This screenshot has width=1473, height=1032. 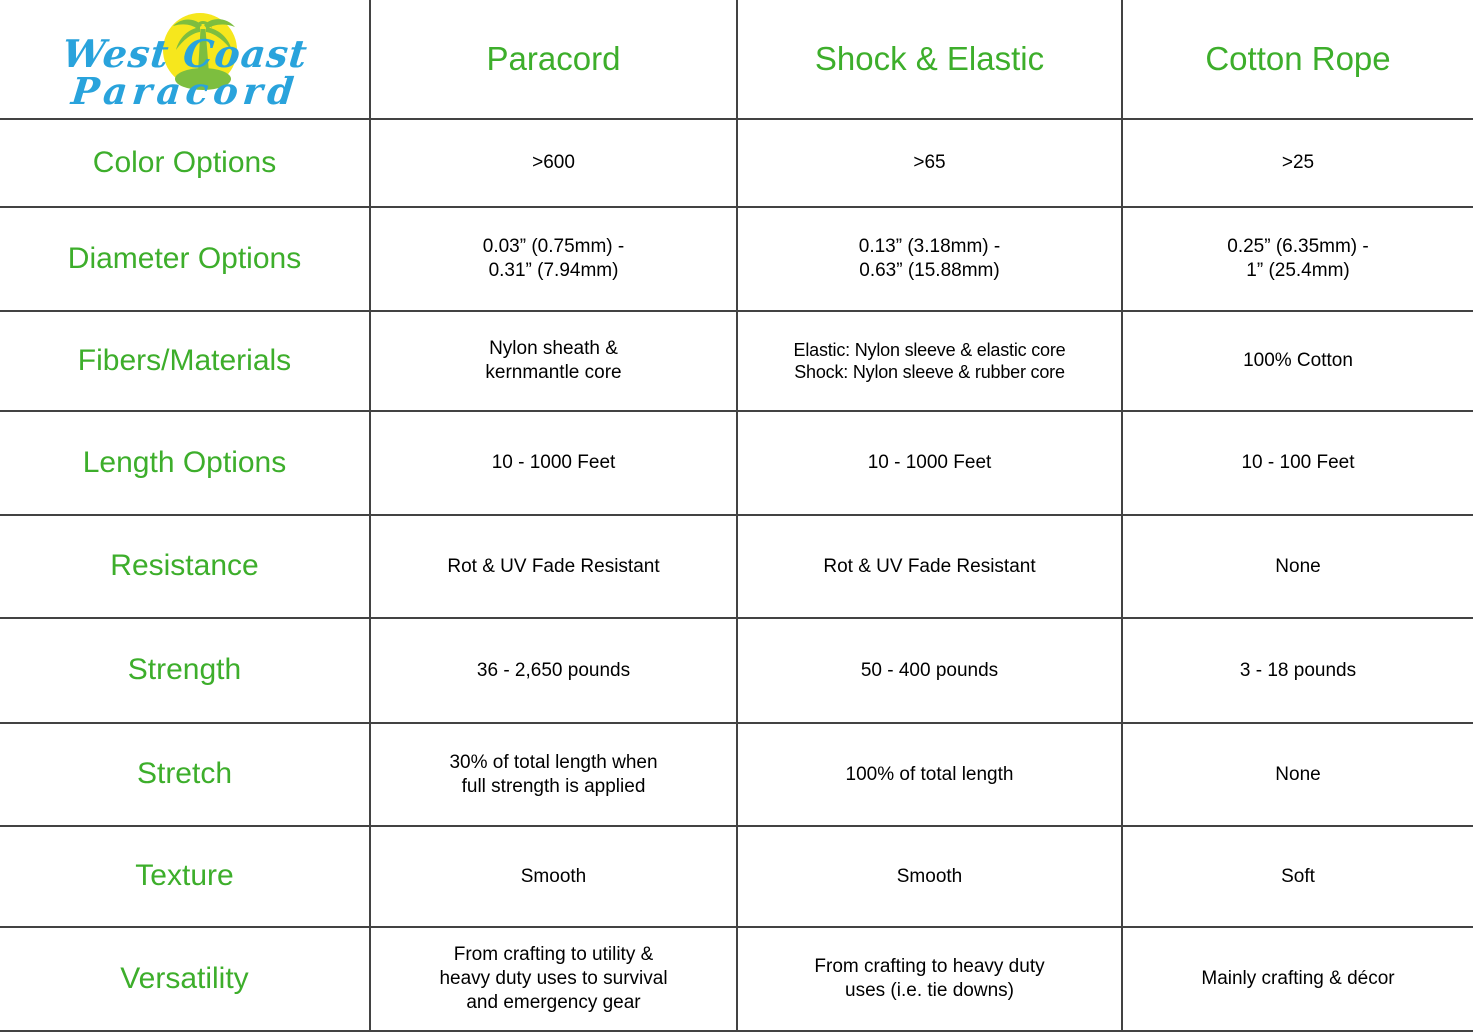 What do you see at coordinates (185, 979) in the screenshot?
I see `row-label-versatility: Versatility` at bounding box center [185, 979].